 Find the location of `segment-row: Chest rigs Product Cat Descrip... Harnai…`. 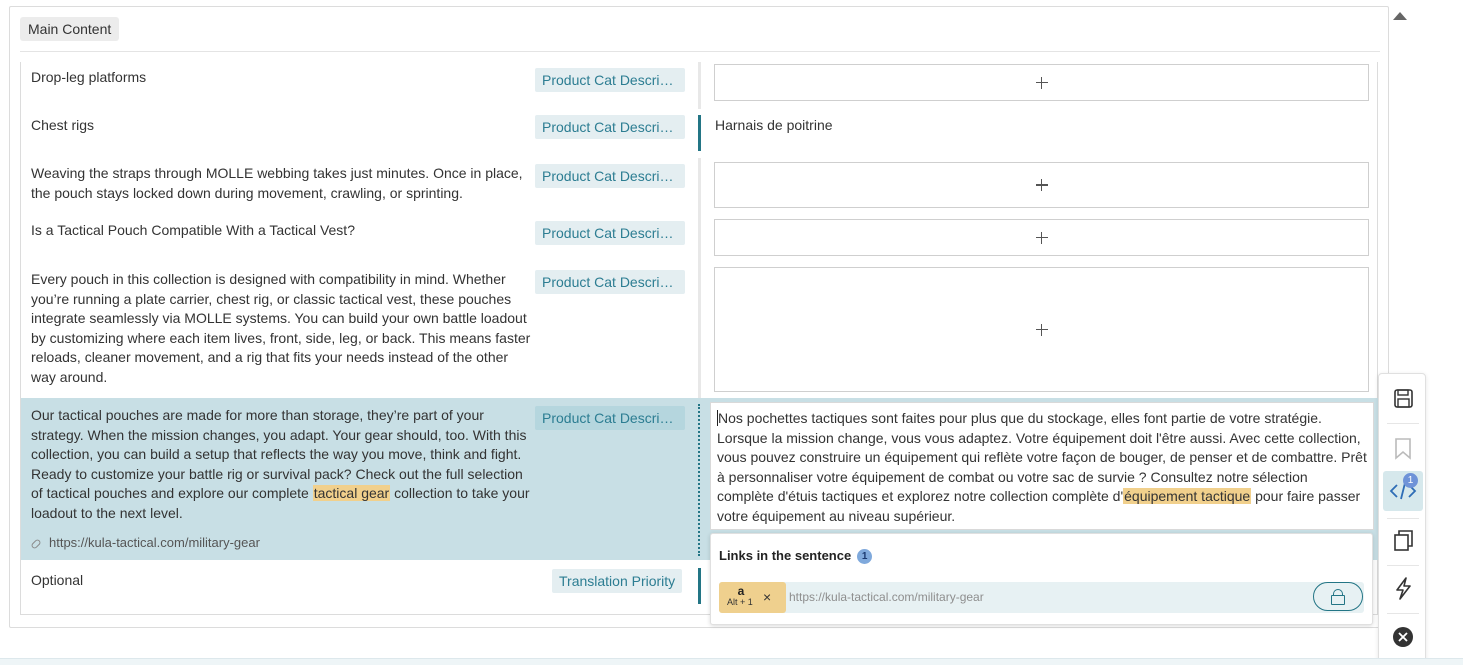

segment-row: Chest rigs Product Cat Descrip... Harnai… is located at coordinates (699, 133).